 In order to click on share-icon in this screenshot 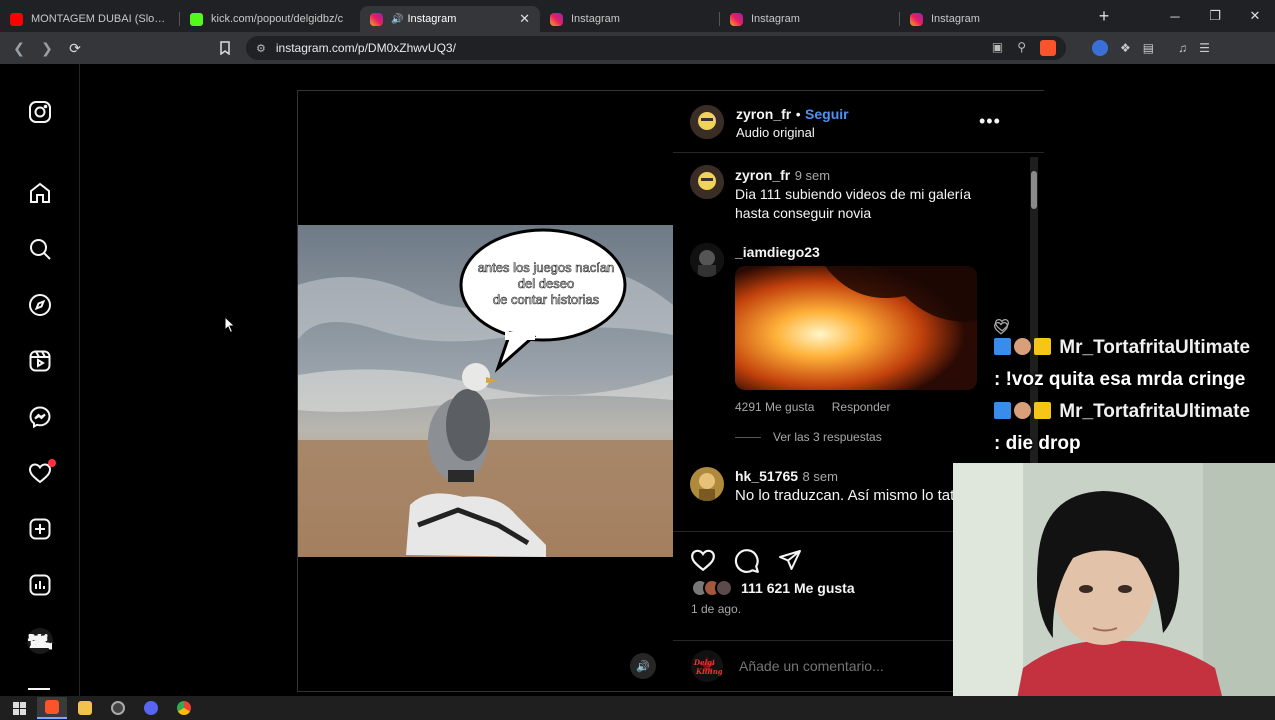, I will do `click(790, 560)`.